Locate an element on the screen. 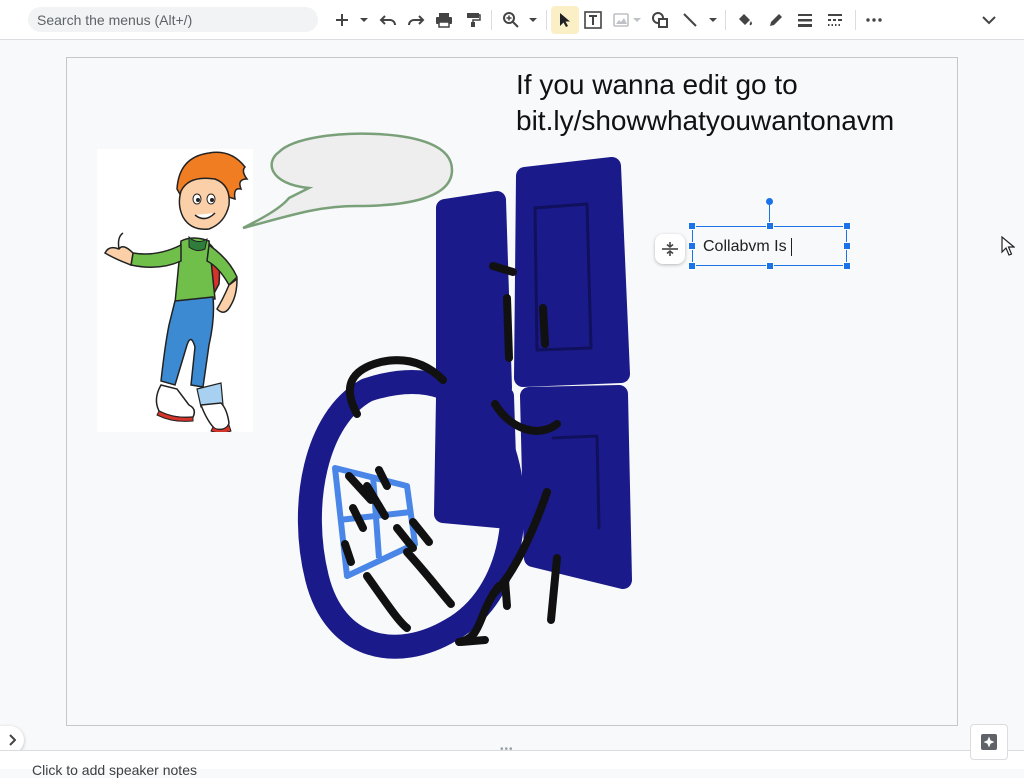 This screenshot has width=1024, height=778. shape-icon is located at coordinates (660, 20).